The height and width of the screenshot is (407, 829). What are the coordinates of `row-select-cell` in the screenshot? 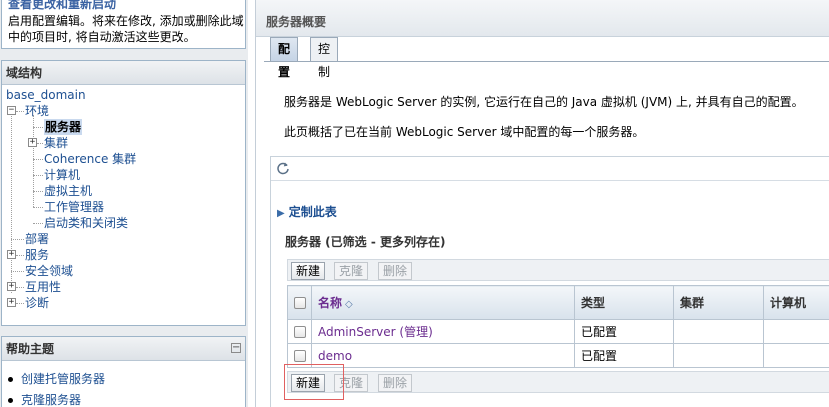 It's located at (299, 331).